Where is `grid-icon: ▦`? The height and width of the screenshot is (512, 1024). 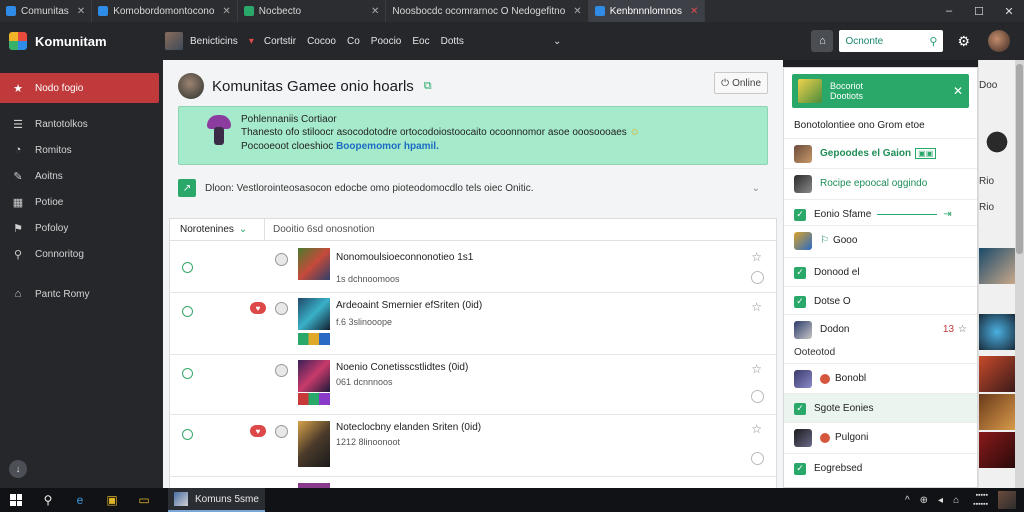 grid-icon: ▦ is located at coordinates (18, 202).